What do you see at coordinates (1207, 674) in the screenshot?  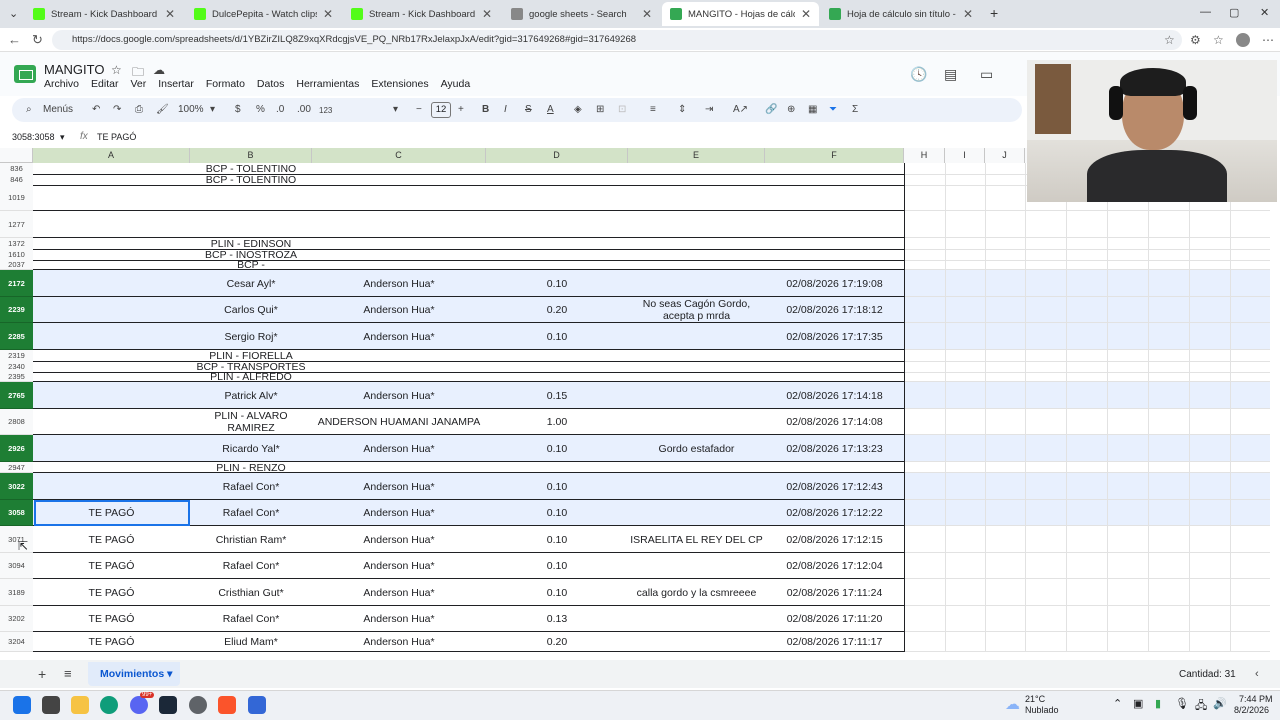 I see `selection-count: Cantidad: 31` at bounding box center [1207, 674].